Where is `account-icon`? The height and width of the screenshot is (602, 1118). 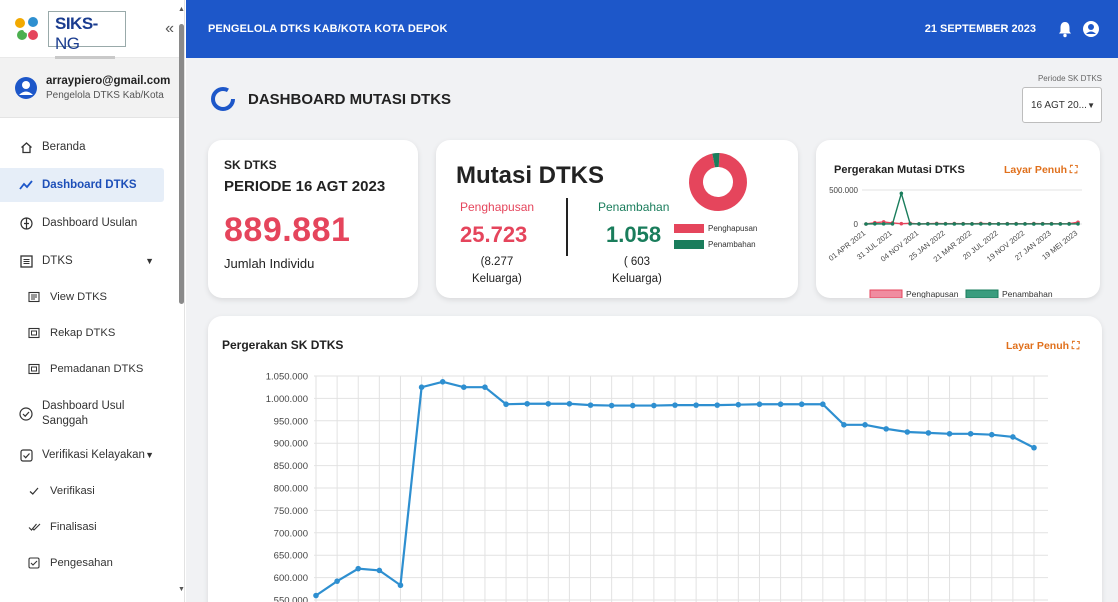 account-icon is located at coordinates (1091, 29).